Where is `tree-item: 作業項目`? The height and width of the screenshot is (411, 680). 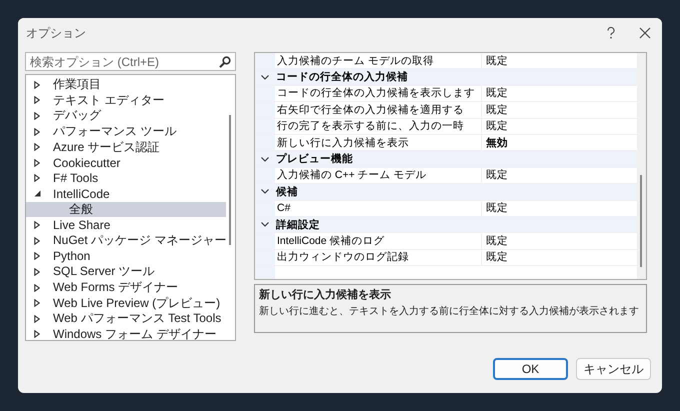
tree-item: 作業項目 is located at coordinates (126, 85).